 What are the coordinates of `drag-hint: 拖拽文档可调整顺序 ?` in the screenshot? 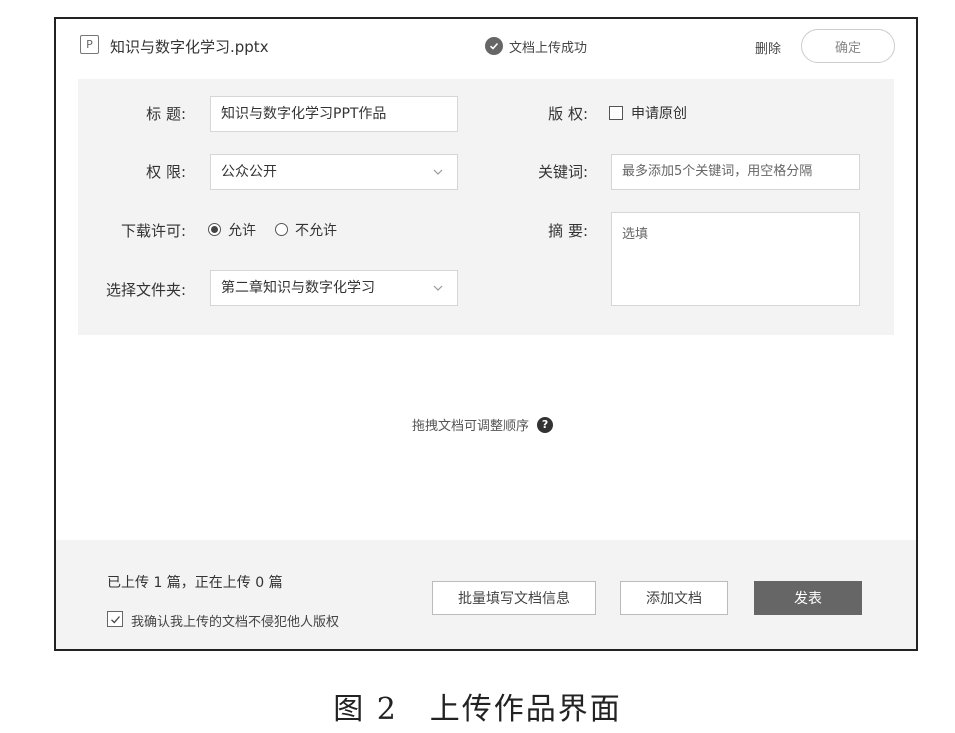 It's located at (483, 424).